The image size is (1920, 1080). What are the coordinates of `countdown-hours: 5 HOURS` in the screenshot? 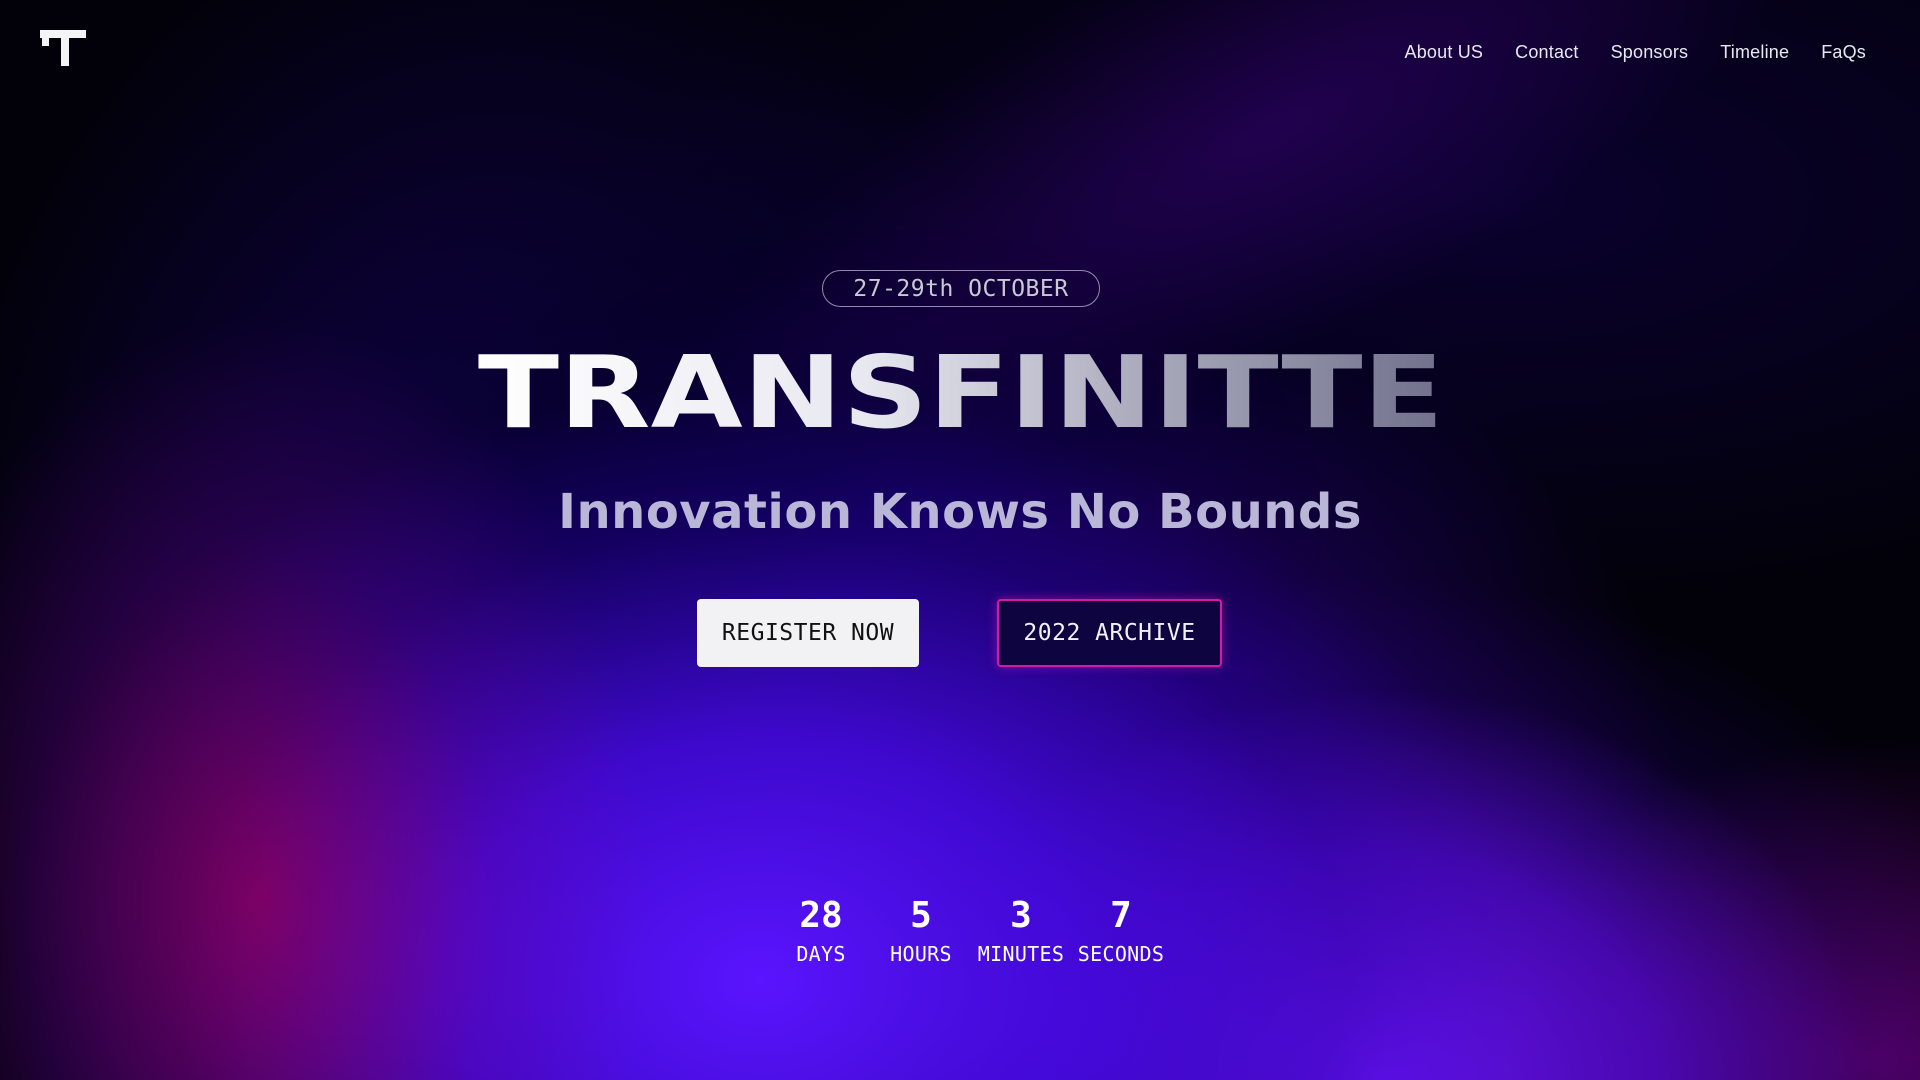 It's located at (921, 930).